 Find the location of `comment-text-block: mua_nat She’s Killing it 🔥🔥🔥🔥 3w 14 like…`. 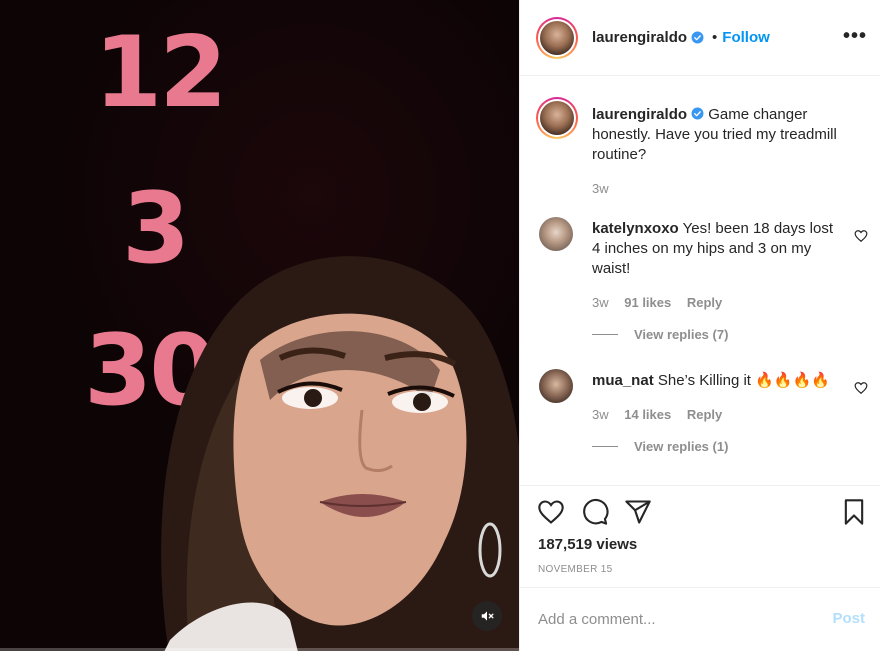

comment-text-block: mua_nat She’s Killing it 🔥🔥🔥🔥 3w 14 like… is located at coordinates (715, 398).